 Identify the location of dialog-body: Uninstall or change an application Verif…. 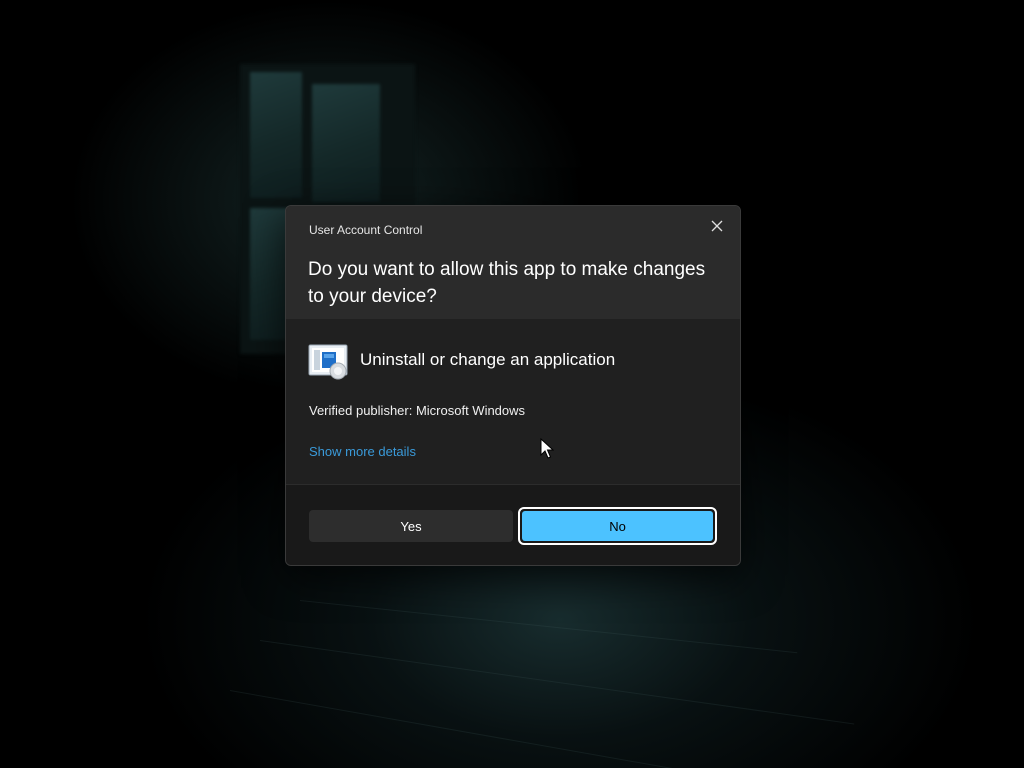
(513, 401).